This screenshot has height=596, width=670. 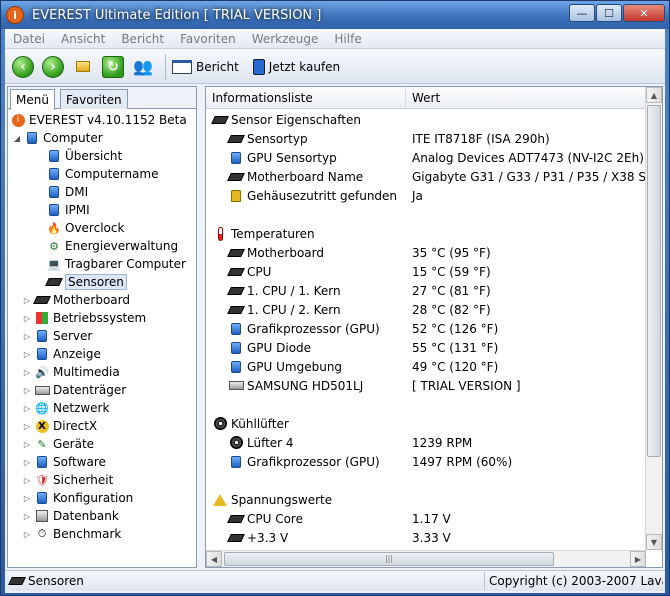 What do you see at coordinates (102, 228) in the screenshot?
I see `tree-node-overclock: 🔥 Overclock` at bounding box center [102, 228].